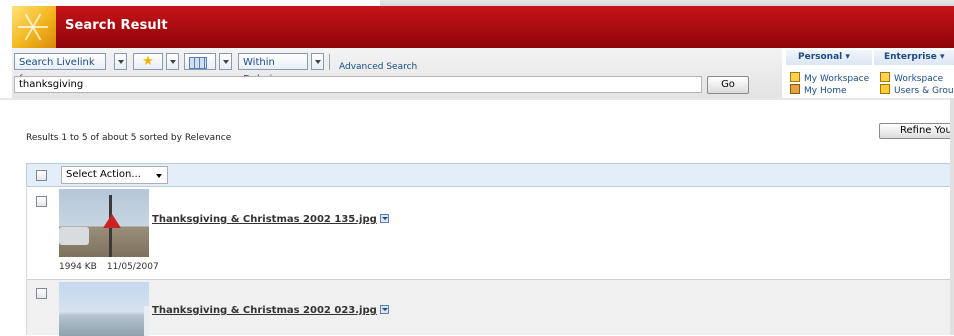  I want to click on location-dropdown: Within Dubai, so click(273, 69).